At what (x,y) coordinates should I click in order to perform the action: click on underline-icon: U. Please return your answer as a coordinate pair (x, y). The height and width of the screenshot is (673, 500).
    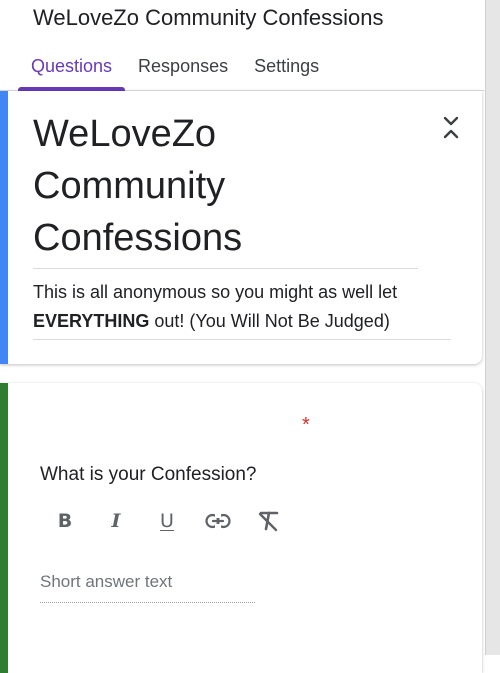
    Looking at the image, I should click on (167, 520).